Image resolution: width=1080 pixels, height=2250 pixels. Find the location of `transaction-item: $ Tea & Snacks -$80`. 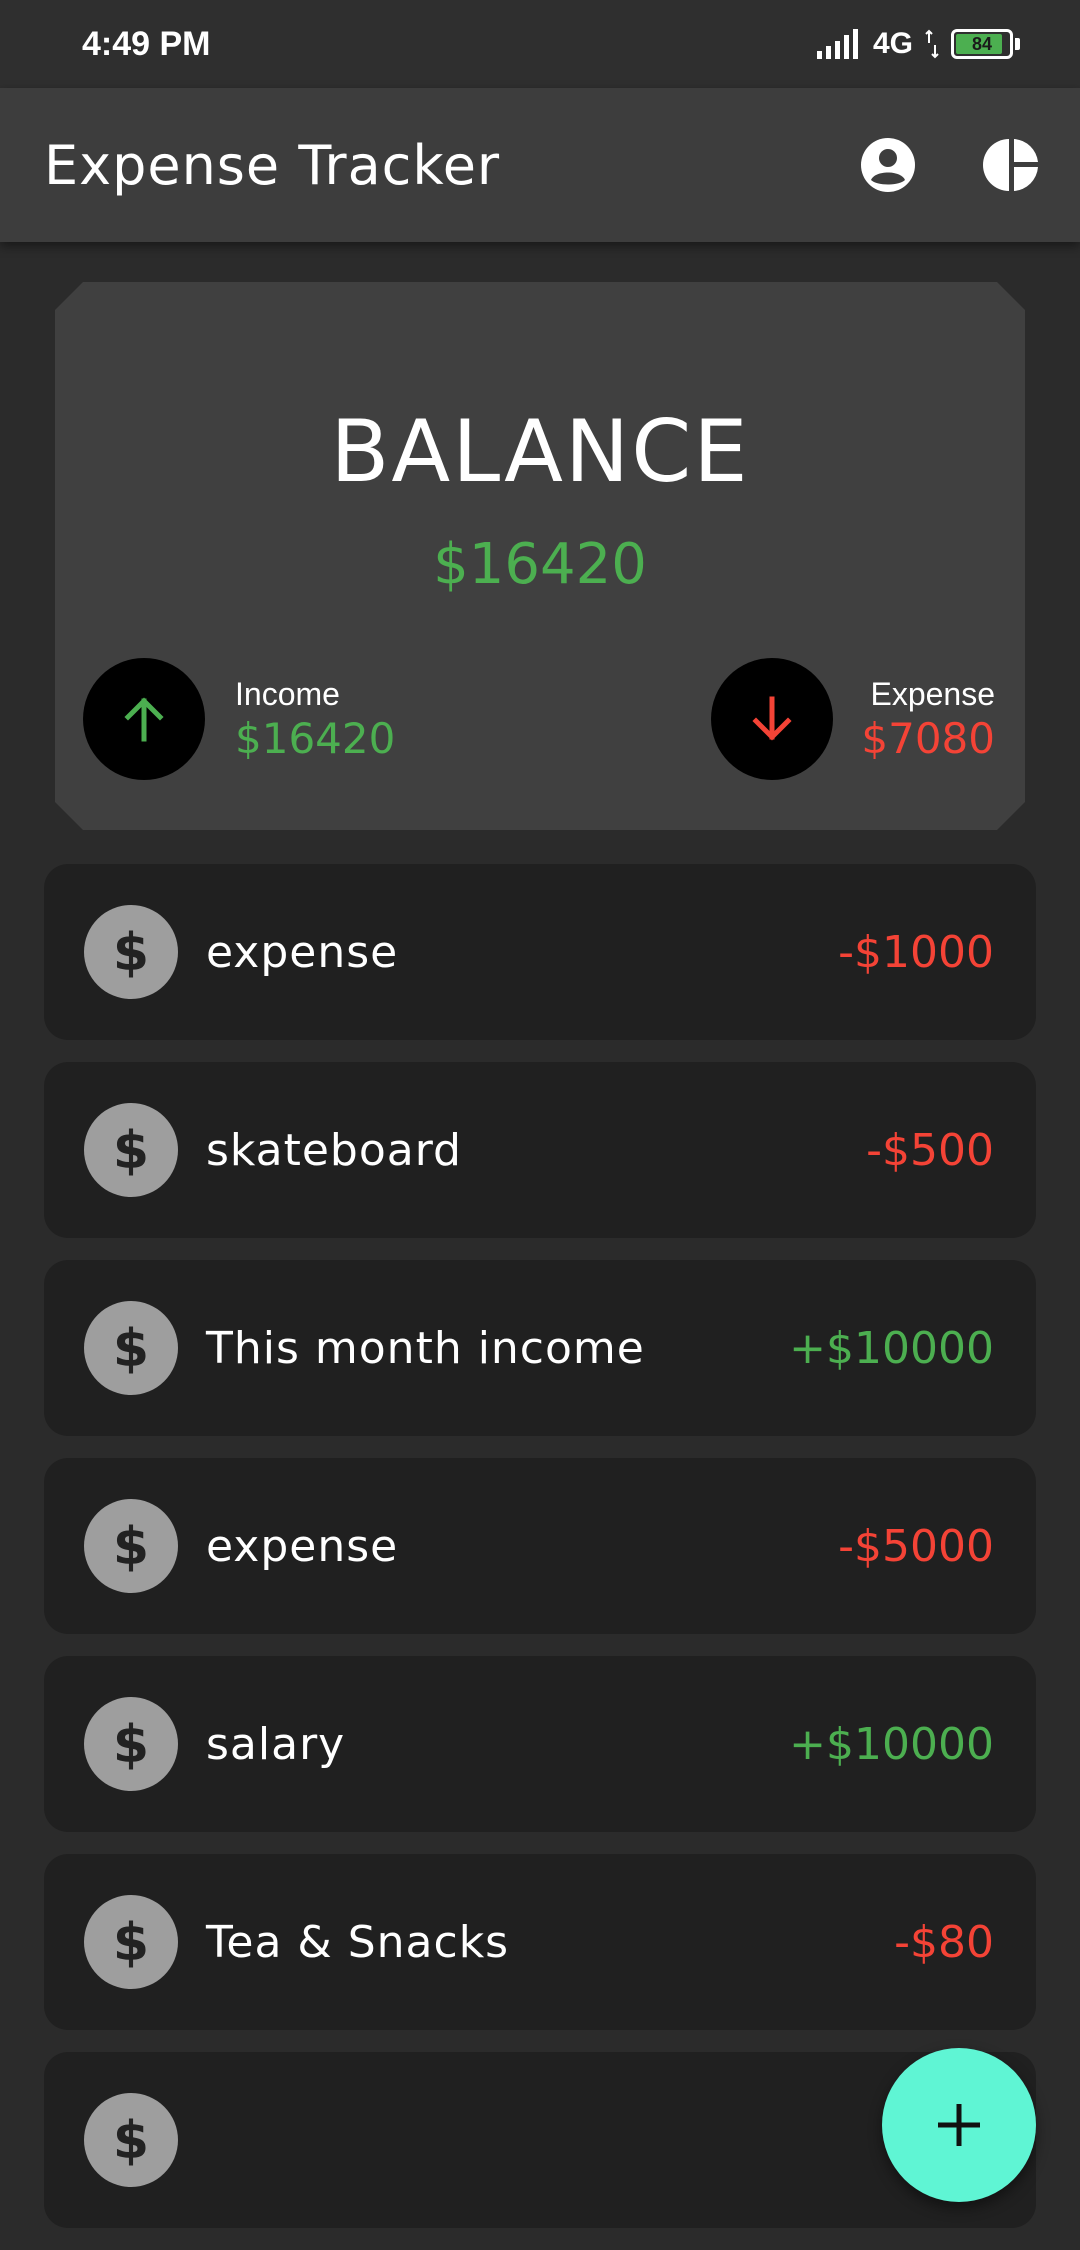

transaction-item: $ Tea & Snacks -$80 is located at coordinates (540, 1942).